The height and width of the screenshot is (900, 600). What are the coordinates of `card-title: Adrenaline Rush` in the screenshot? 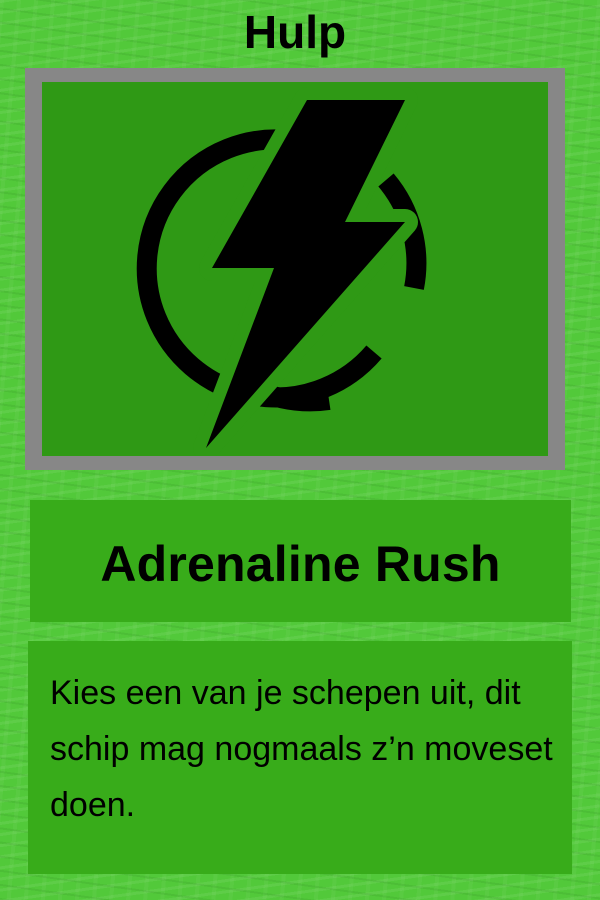 It's located at (300, 564).